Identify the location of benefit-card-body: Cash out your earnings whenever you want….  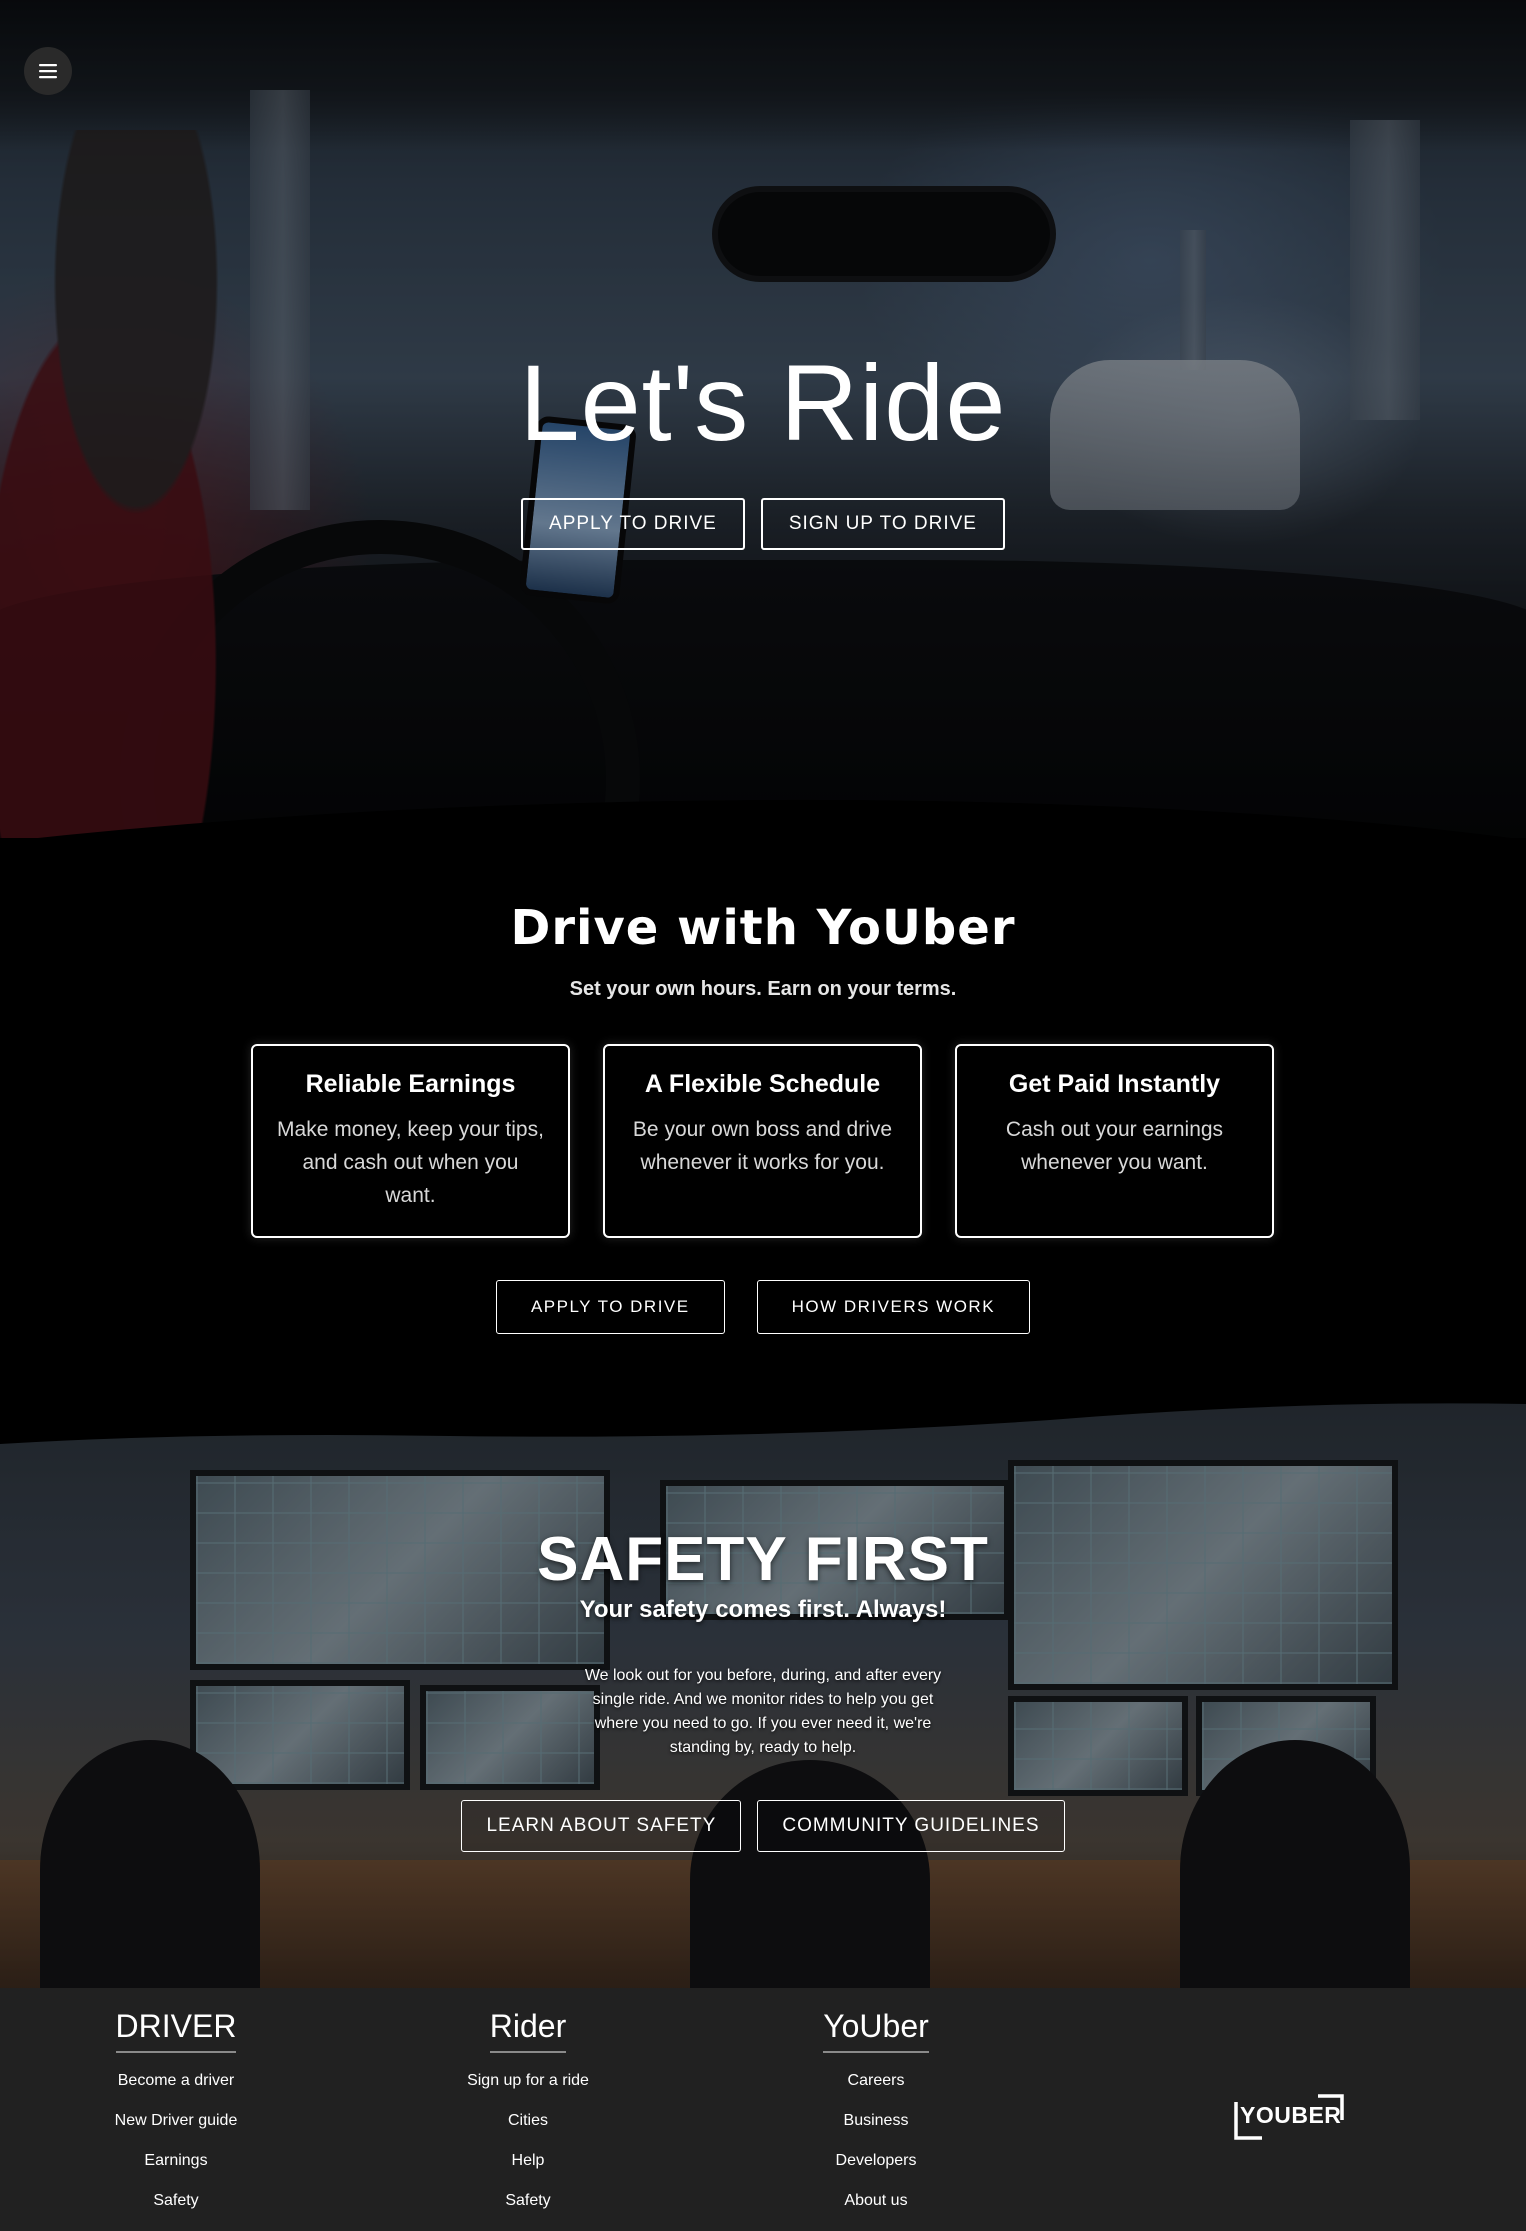
(1114, 1146).